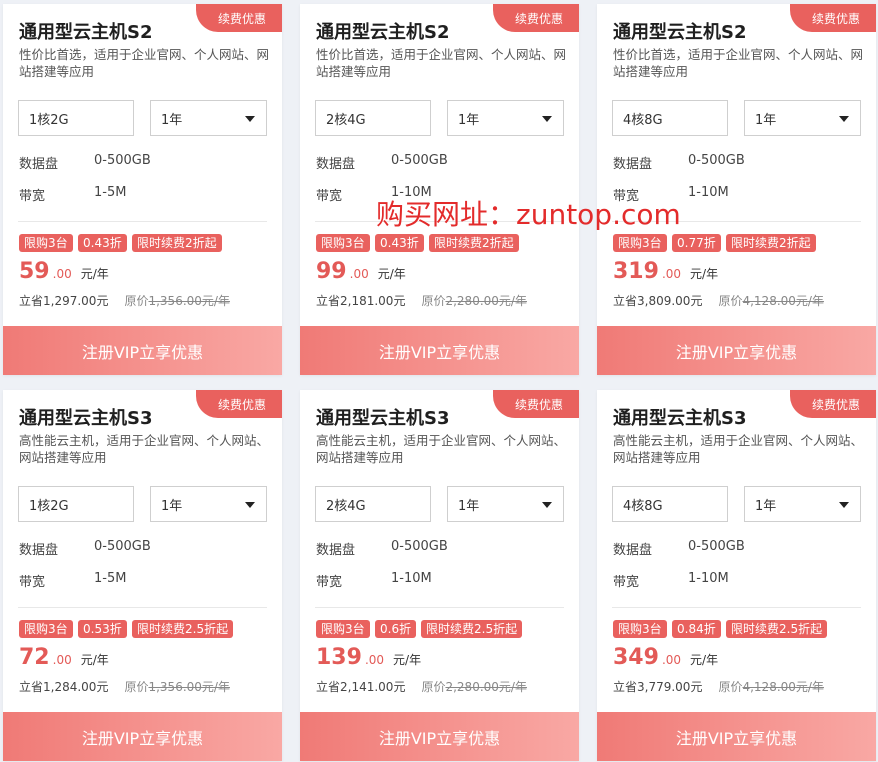 This screenshot has width=878, height=762. Describe the element at coordinates (110, 578) in the screenshot. I see `bandwidth-value: 1-5M` at that location.